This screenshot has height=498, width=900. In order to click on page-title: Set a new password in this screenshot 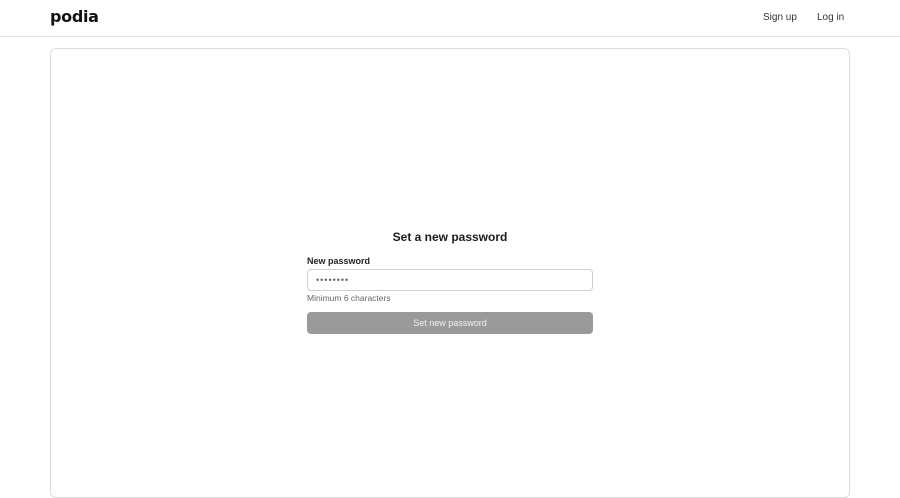, I will do `click(450, 237)`.